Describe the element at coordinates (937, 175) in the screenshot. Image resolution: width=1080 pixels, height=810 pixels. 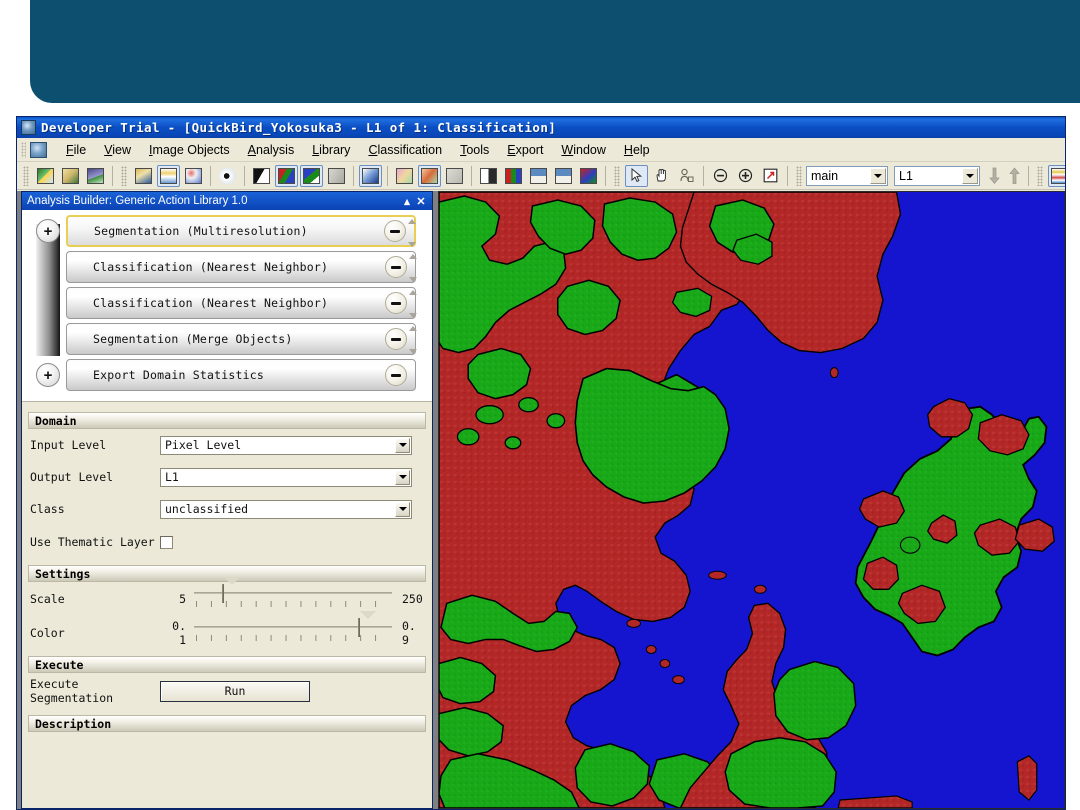
I see `level-select: L1` at that location.